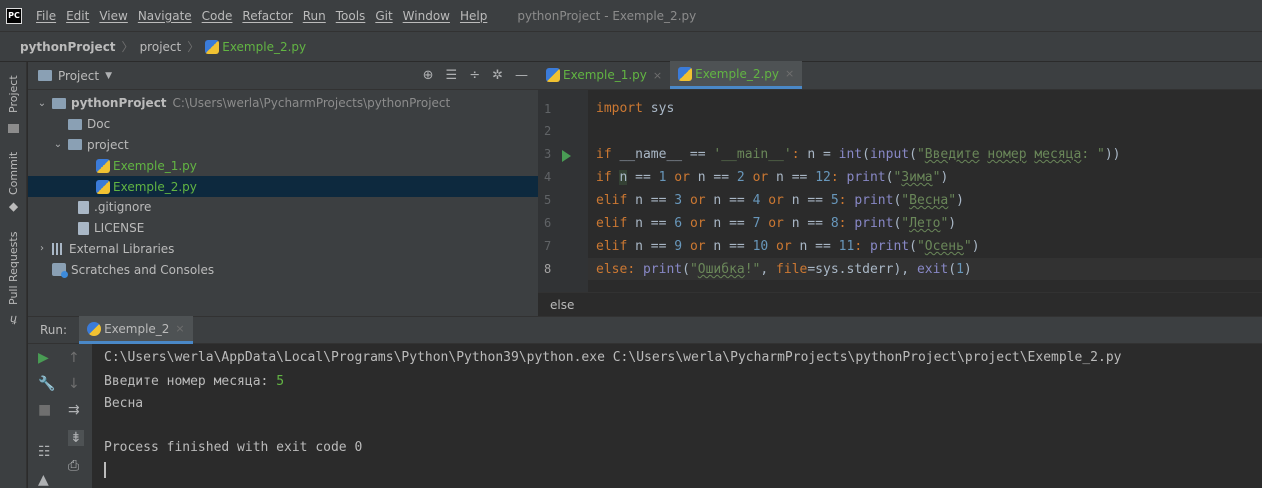 This screenshot has height=488, width=1262. What do you see at coordinates (280, 381) in the screenshot?
I see `console-input: 5` at bounding box center [280, 381].